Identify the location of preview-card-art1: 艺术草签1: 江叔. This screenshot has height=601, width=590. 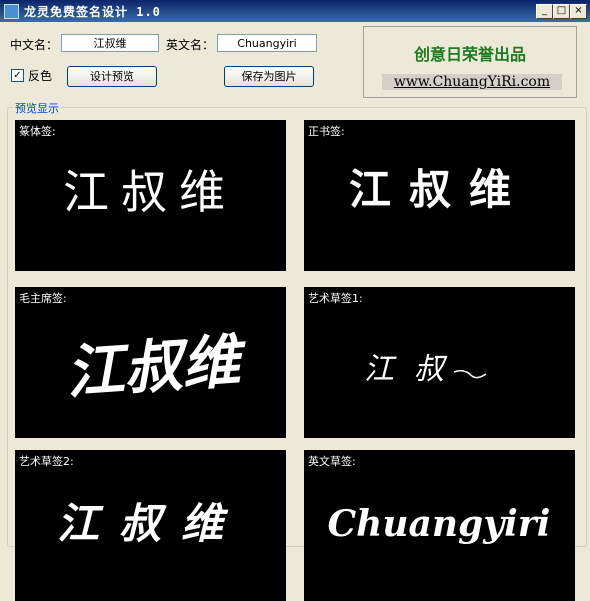
(439, 362).